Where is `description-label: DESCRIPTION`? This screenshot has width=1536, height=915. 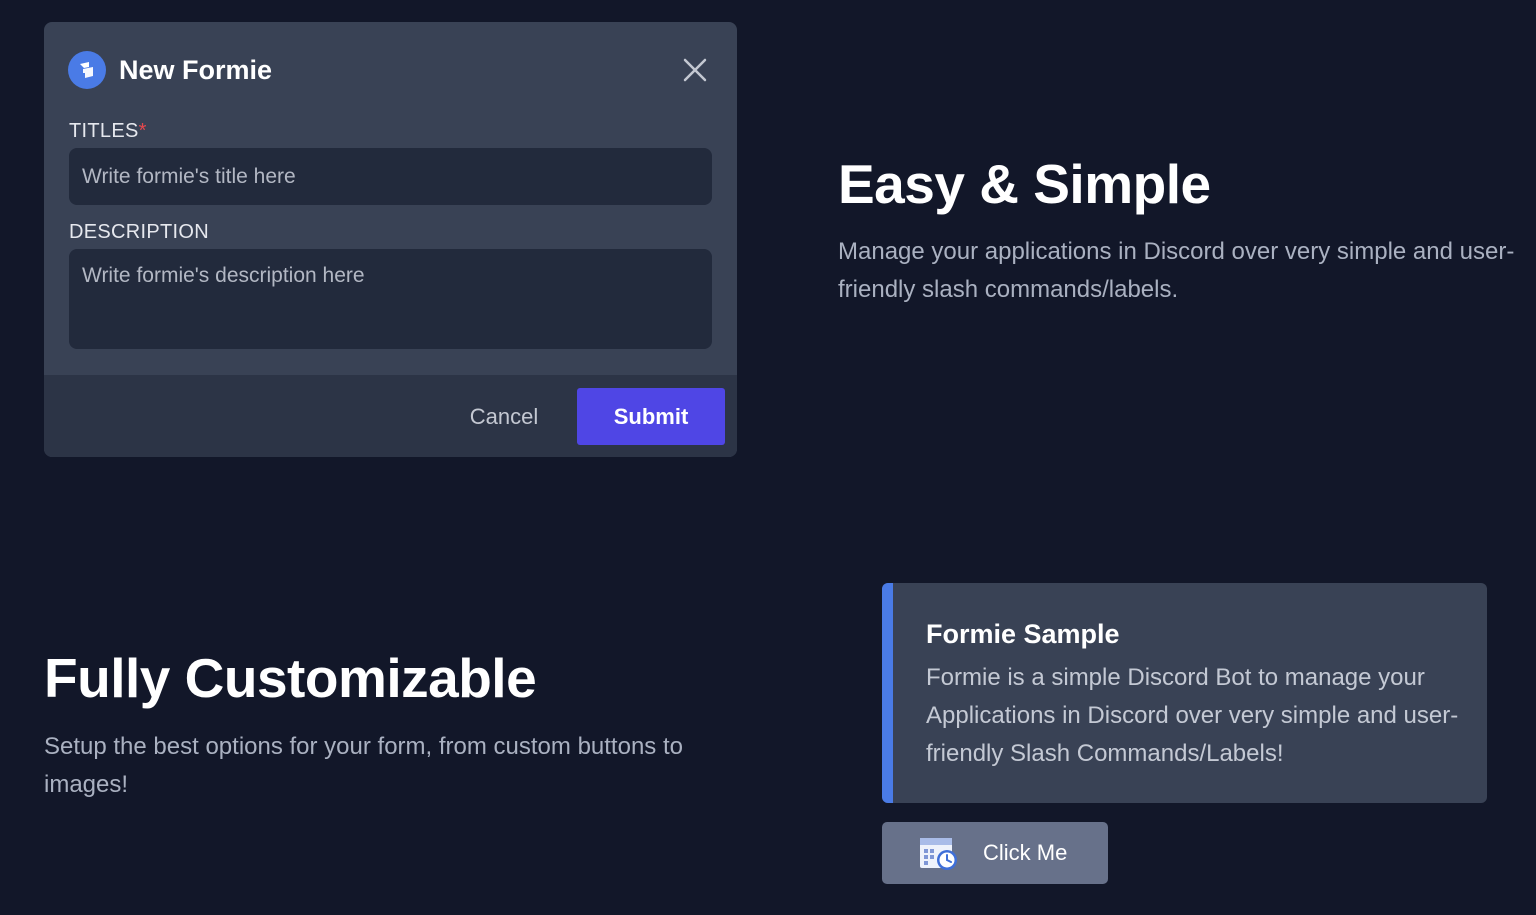
description-label: DESCRIPTION is located at coordinates (139, 232).